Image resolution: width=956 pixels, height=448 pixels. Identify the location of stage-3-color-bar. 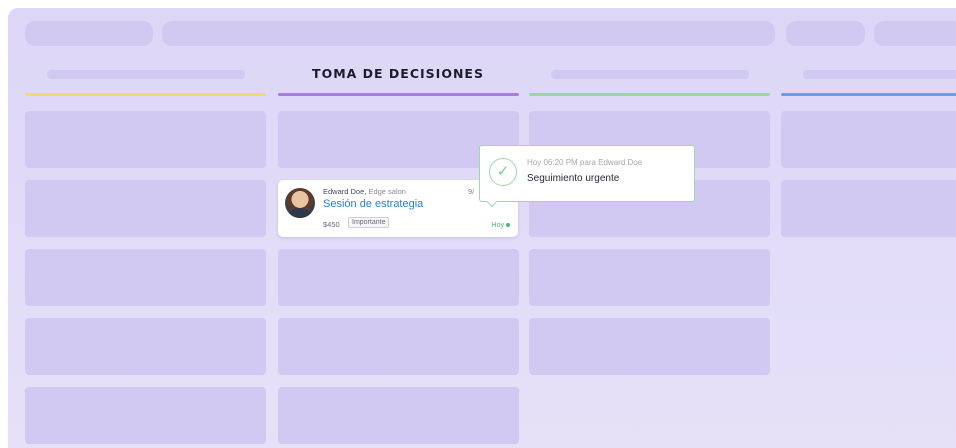
(649, 94).